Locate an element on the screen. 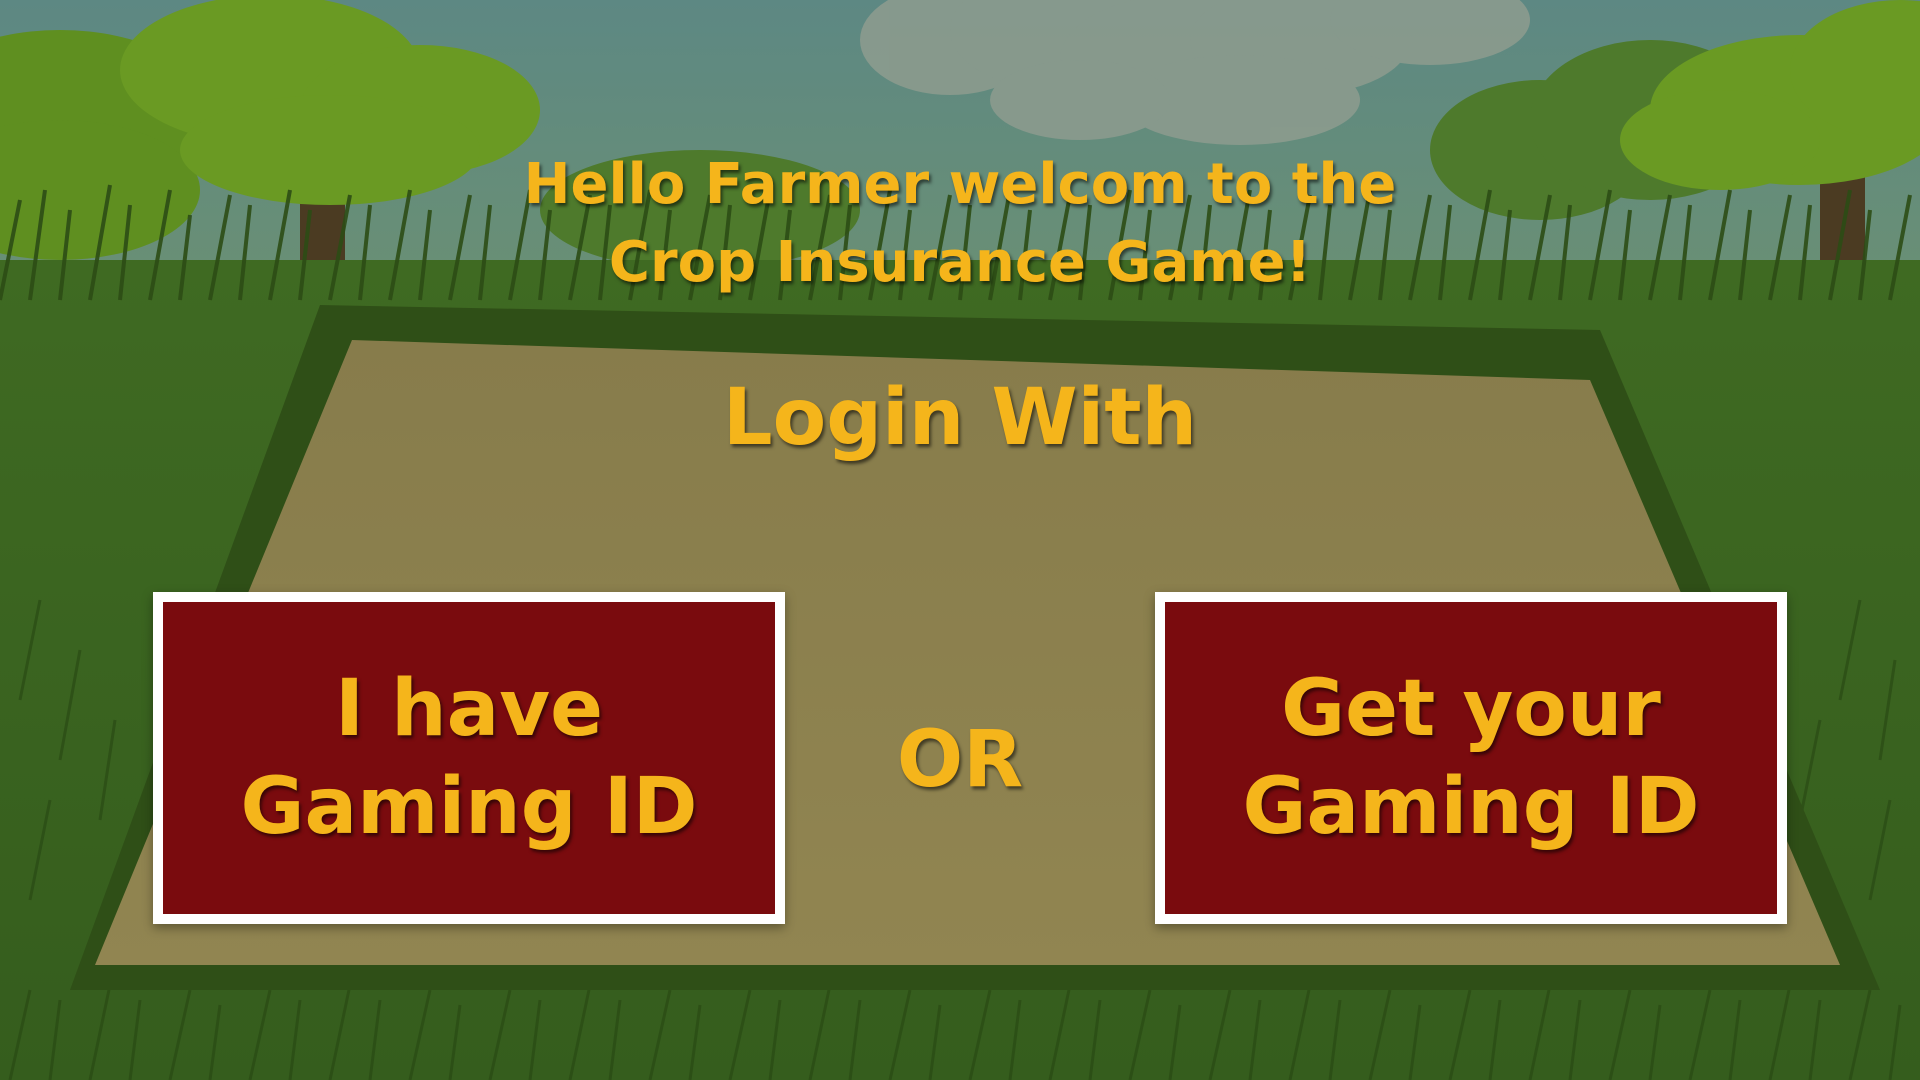  login-heading: Login With is located at coordinates (960, 418).